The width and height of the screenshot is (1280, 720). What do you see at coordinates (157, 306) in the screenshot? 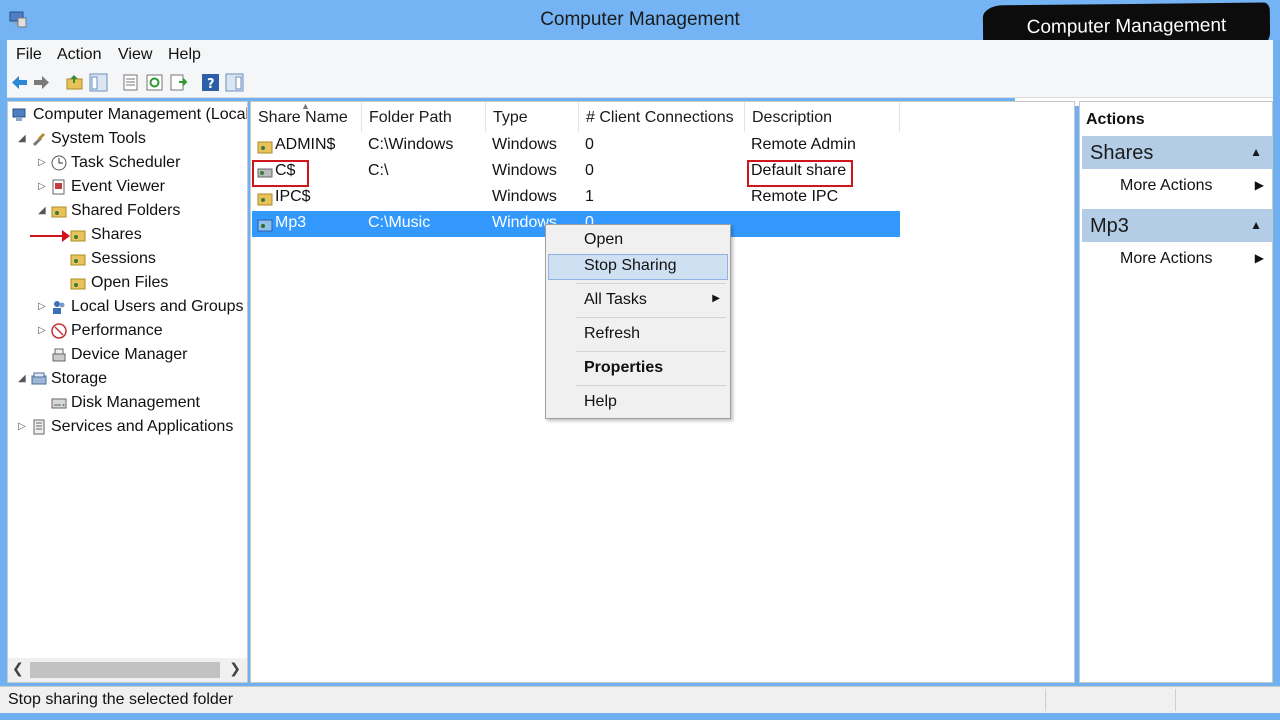
I see `tree-label: Local Users and Groups` at bounding box center [157, 306].